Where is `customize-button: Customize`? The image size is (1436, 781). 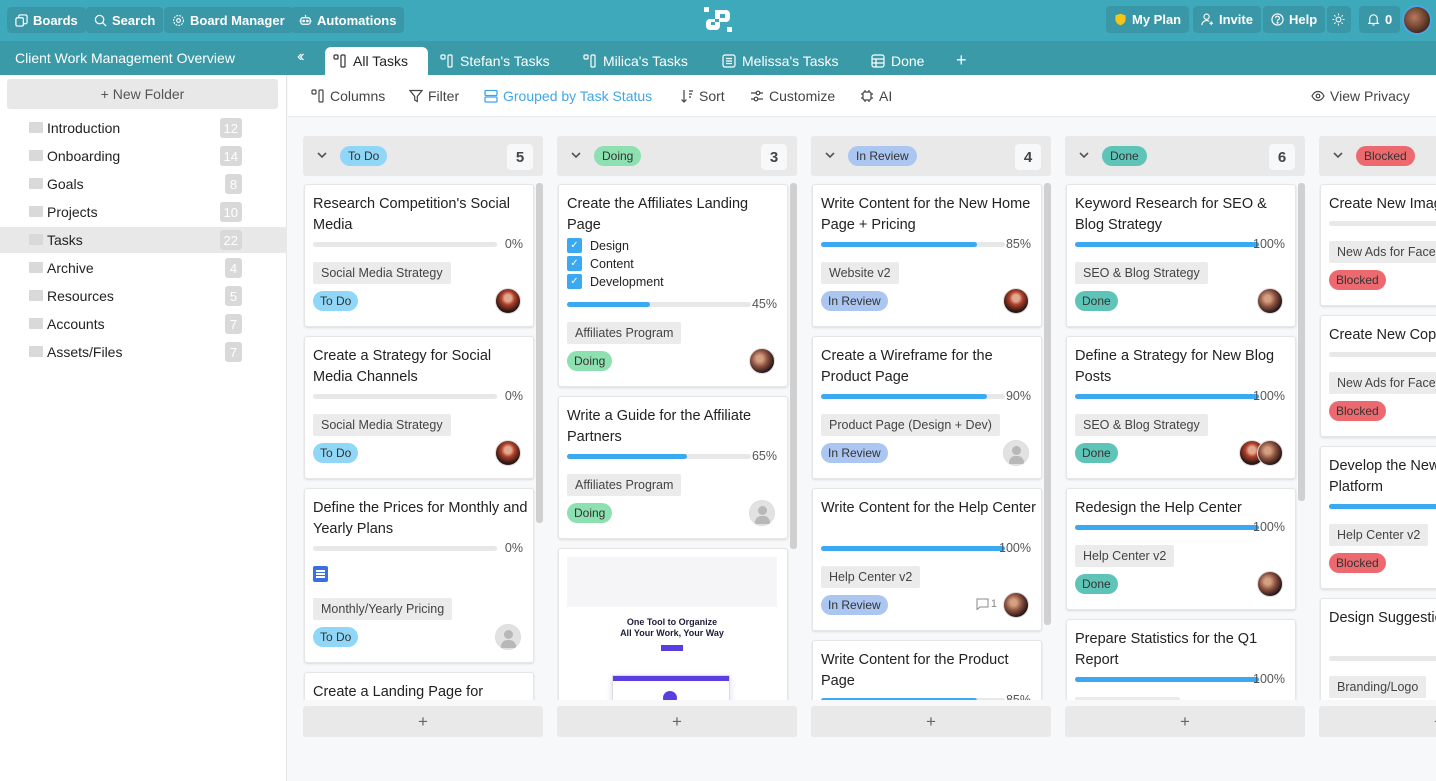
customize-button: Customize is located at coordinates (792, 96).